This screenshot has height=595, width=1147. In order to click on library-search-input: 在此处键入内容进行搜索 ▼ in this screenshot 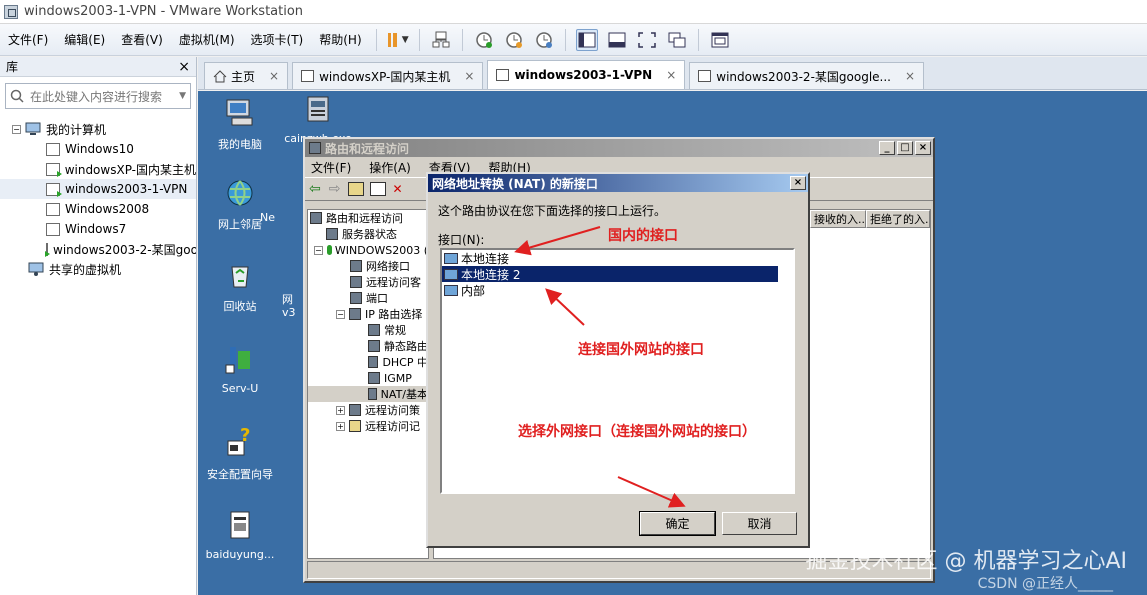, I will do `click(98, 96)`.